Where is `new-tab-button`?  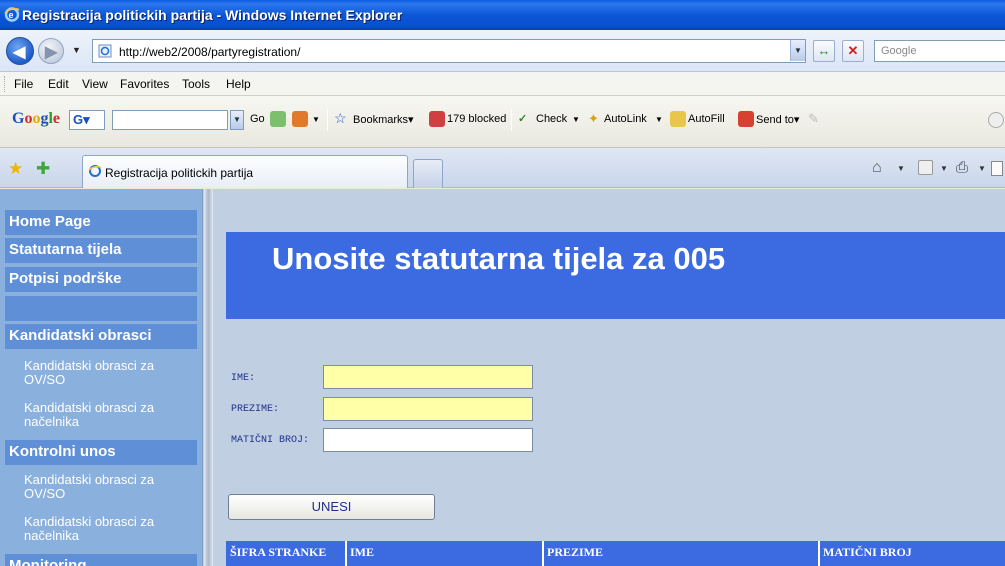 new-tab-button is located at coordinates (428, 173).